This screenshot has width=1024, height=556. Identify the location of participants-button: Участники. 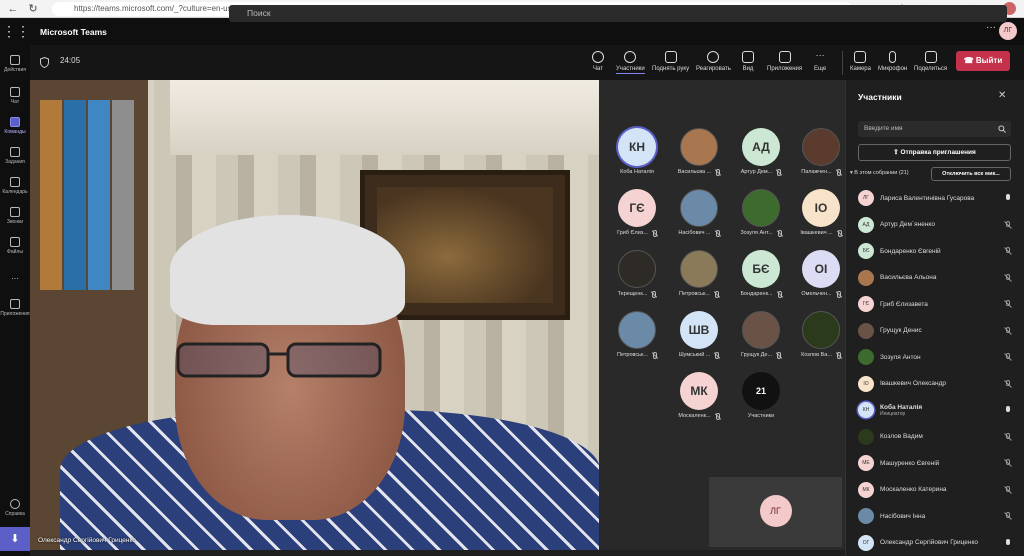
(630, 65).